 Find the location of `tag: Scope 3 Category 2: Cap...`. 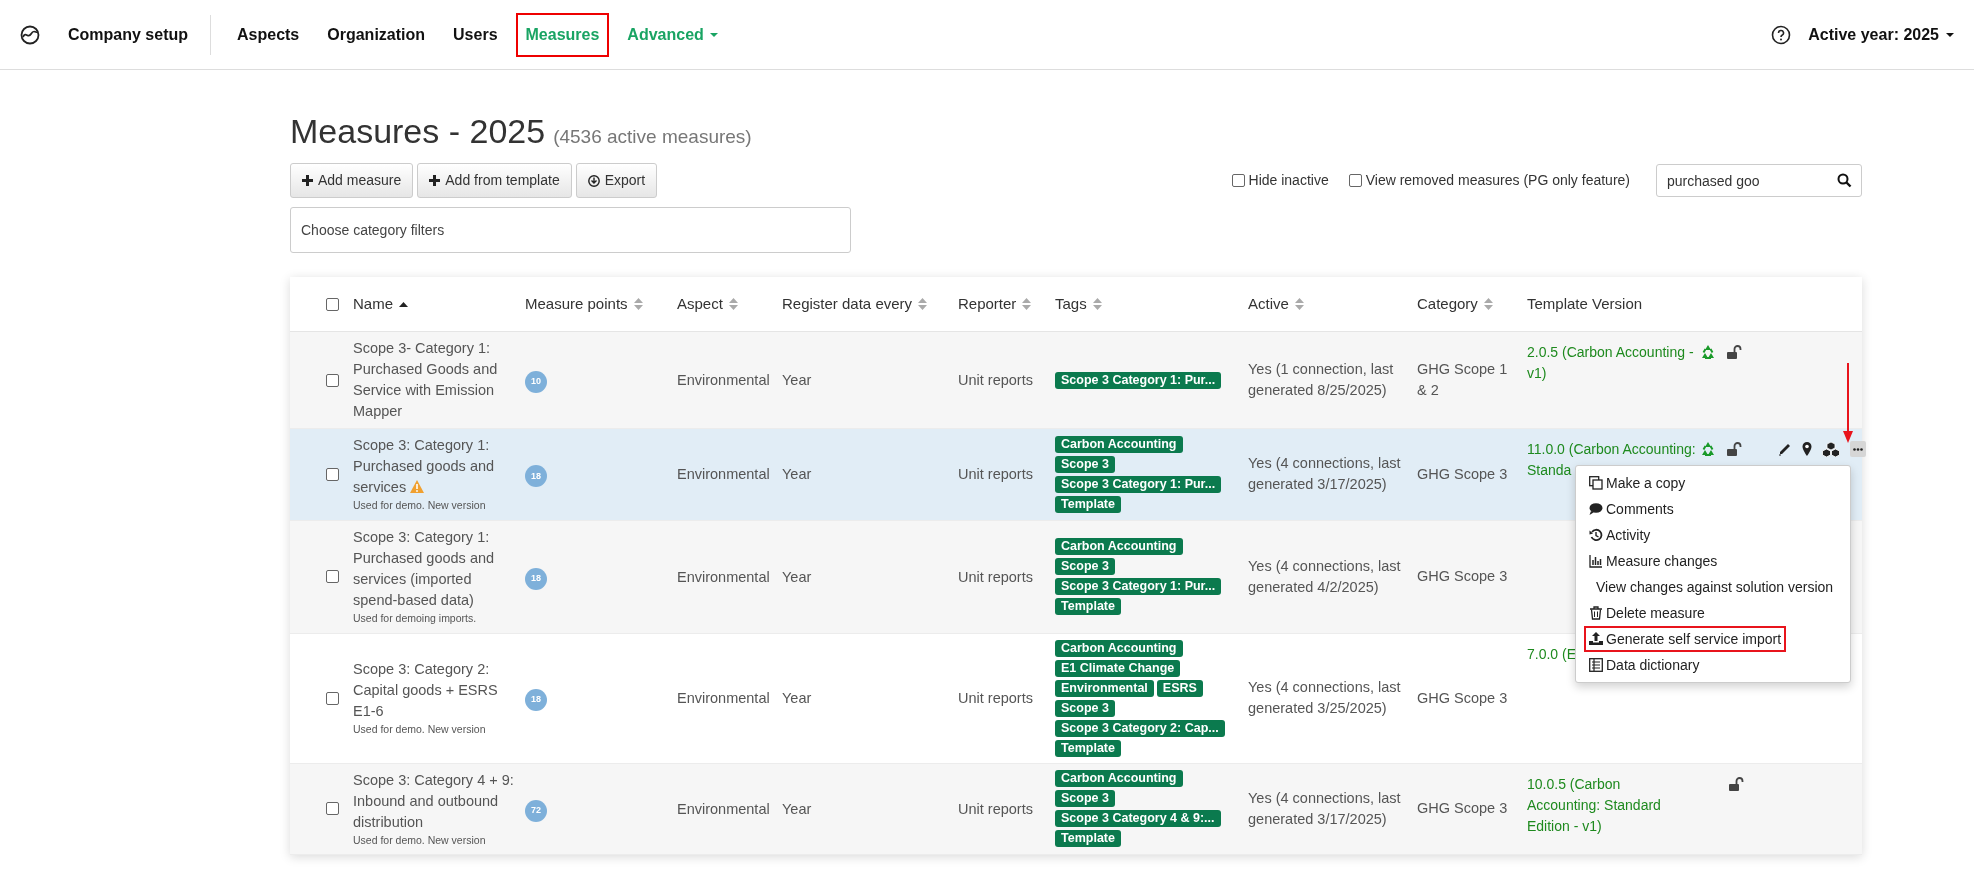

tag: Scope 3 Category 2: Cap... is located at coordinates (1140, 728).